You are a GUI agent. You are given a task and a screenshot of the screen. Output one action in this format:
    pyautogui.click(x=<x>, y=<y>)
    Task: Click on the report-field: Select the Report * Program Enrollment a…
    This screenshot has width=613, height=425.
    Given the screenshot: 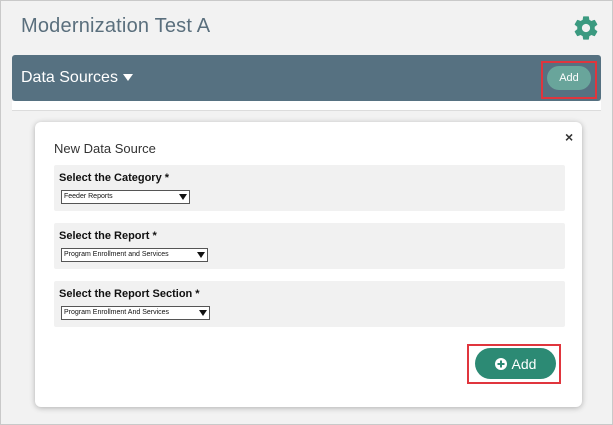 What is the action you would take?
    pyautogui.click(x=309, y=246)
    